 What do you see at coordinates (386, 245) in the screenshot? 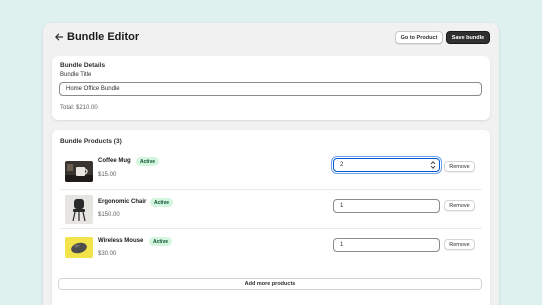
I see `wireless-mouse-quantity-input: 1` at bounding box center [386, 245].